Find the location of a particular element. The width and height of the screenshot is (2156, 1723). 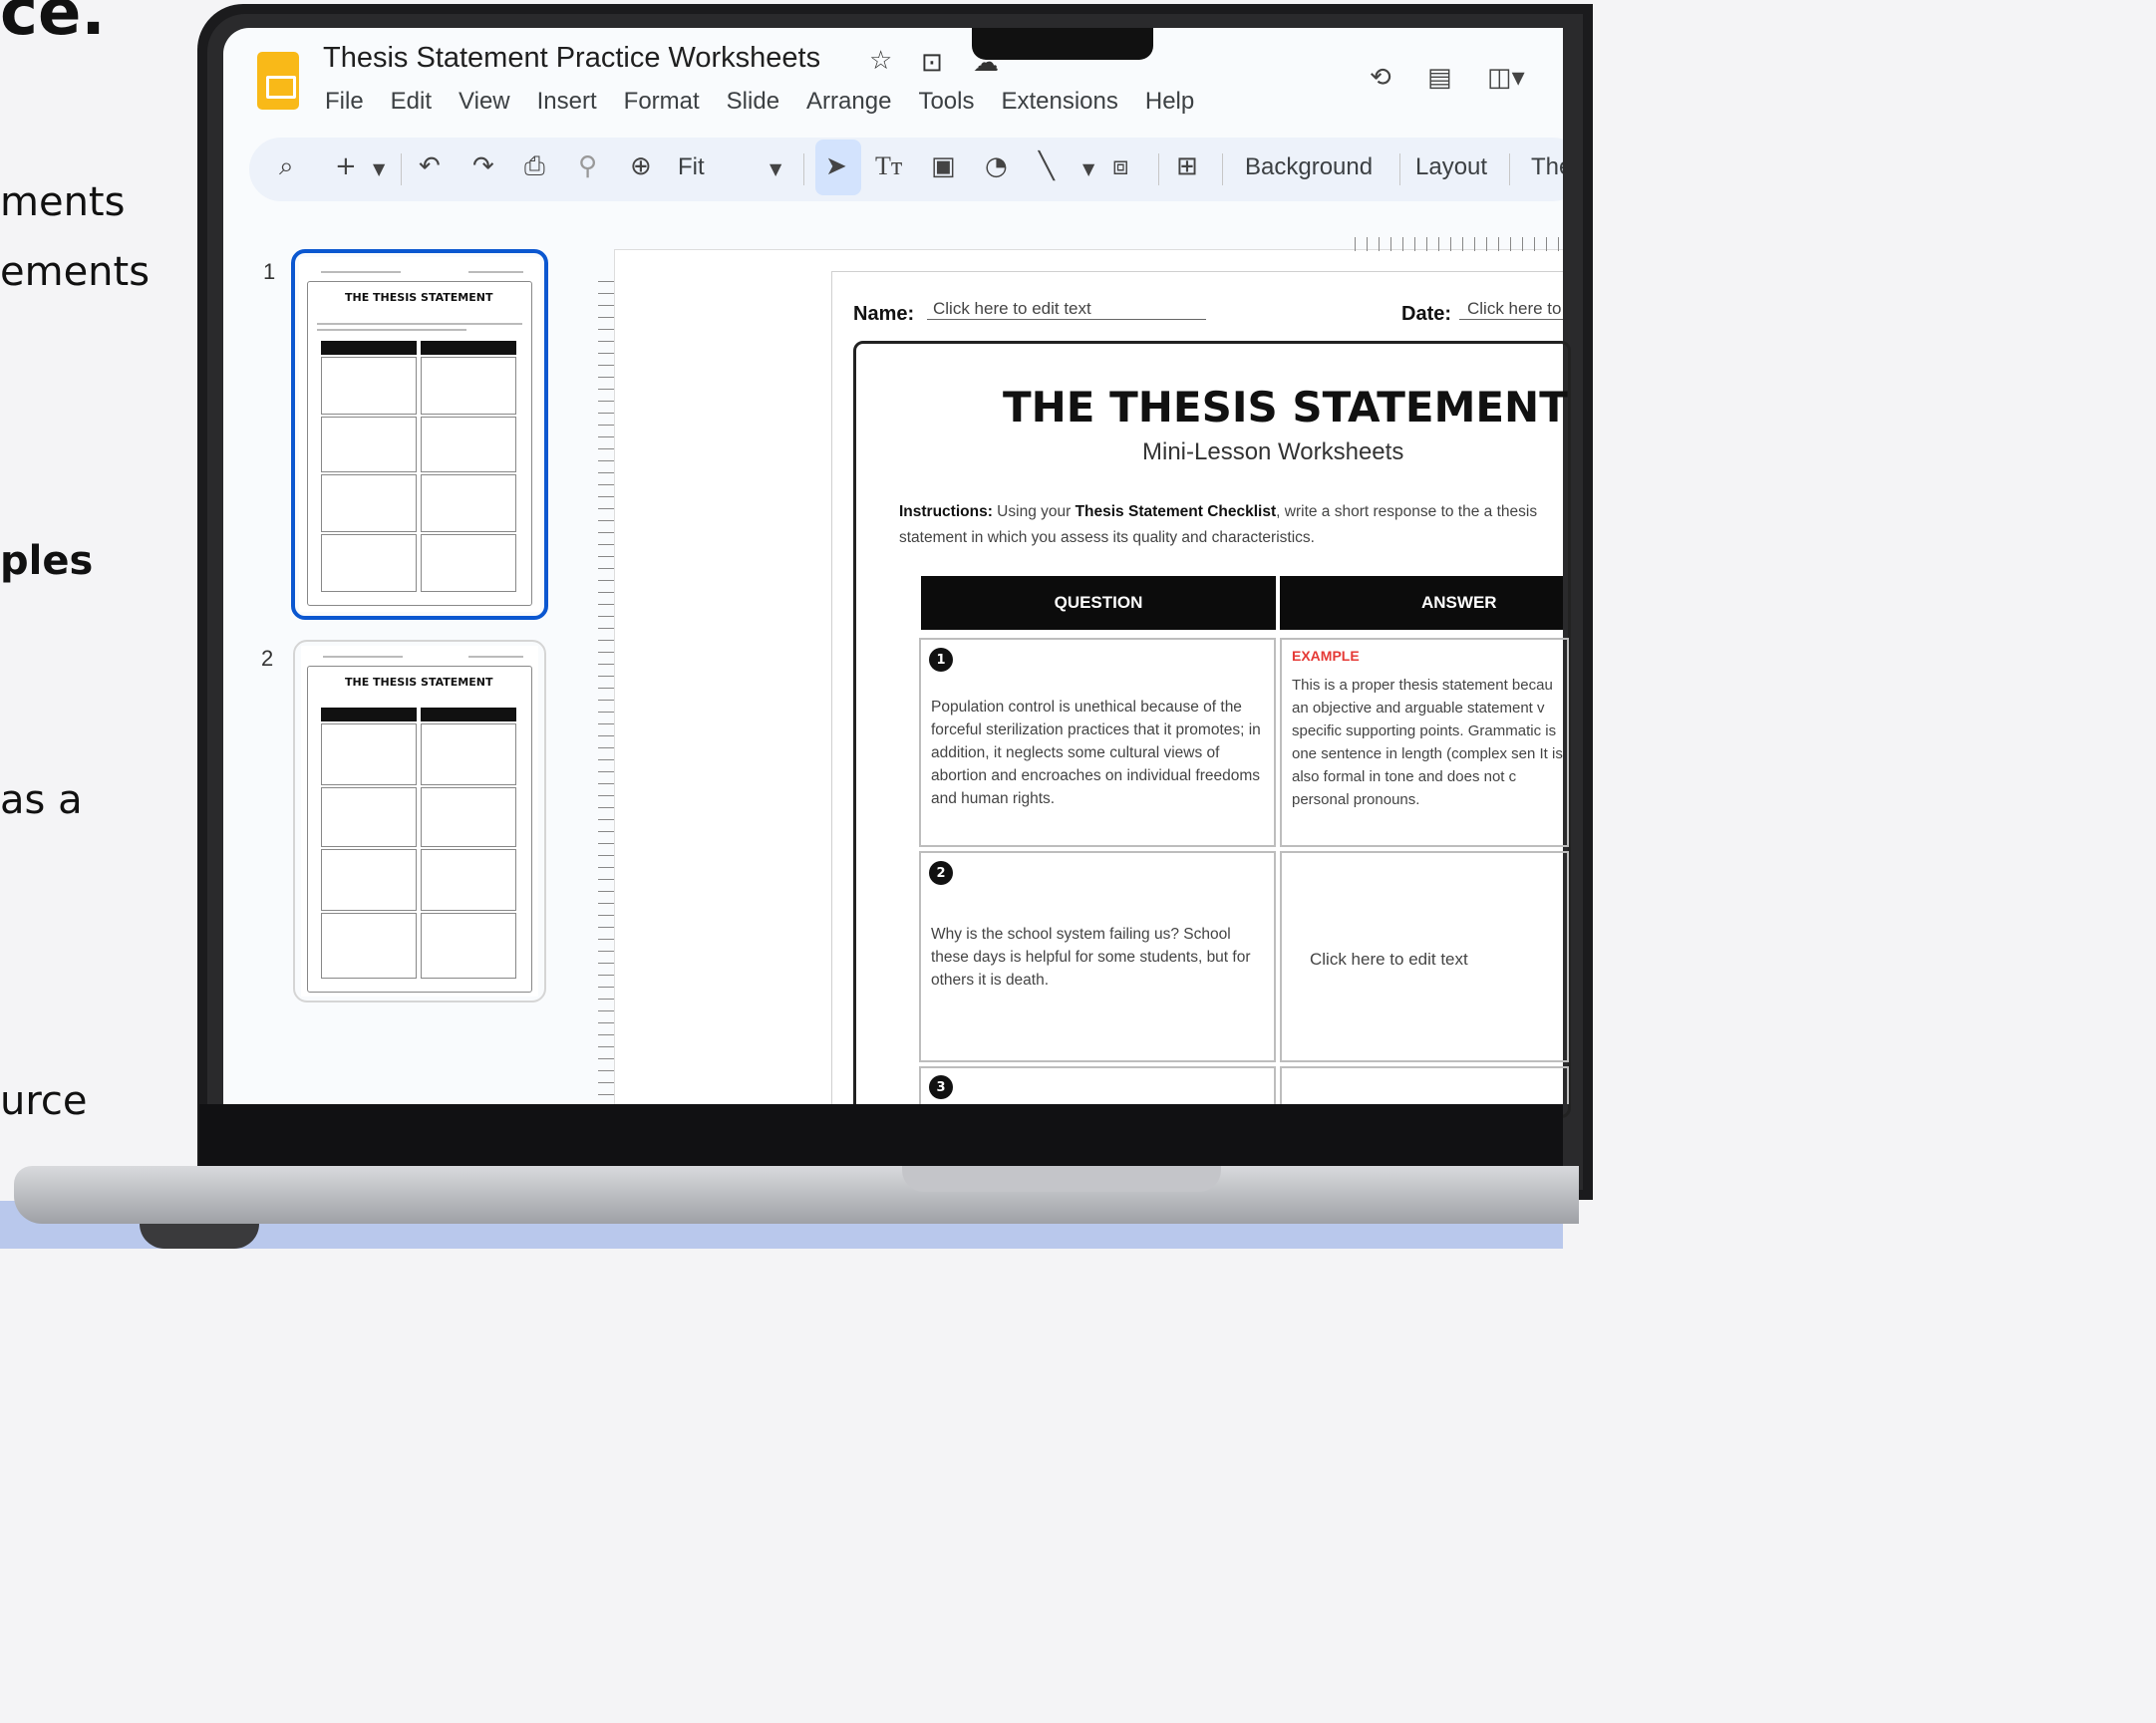

zoom-select: Fit is located at coordinates (691, 167).